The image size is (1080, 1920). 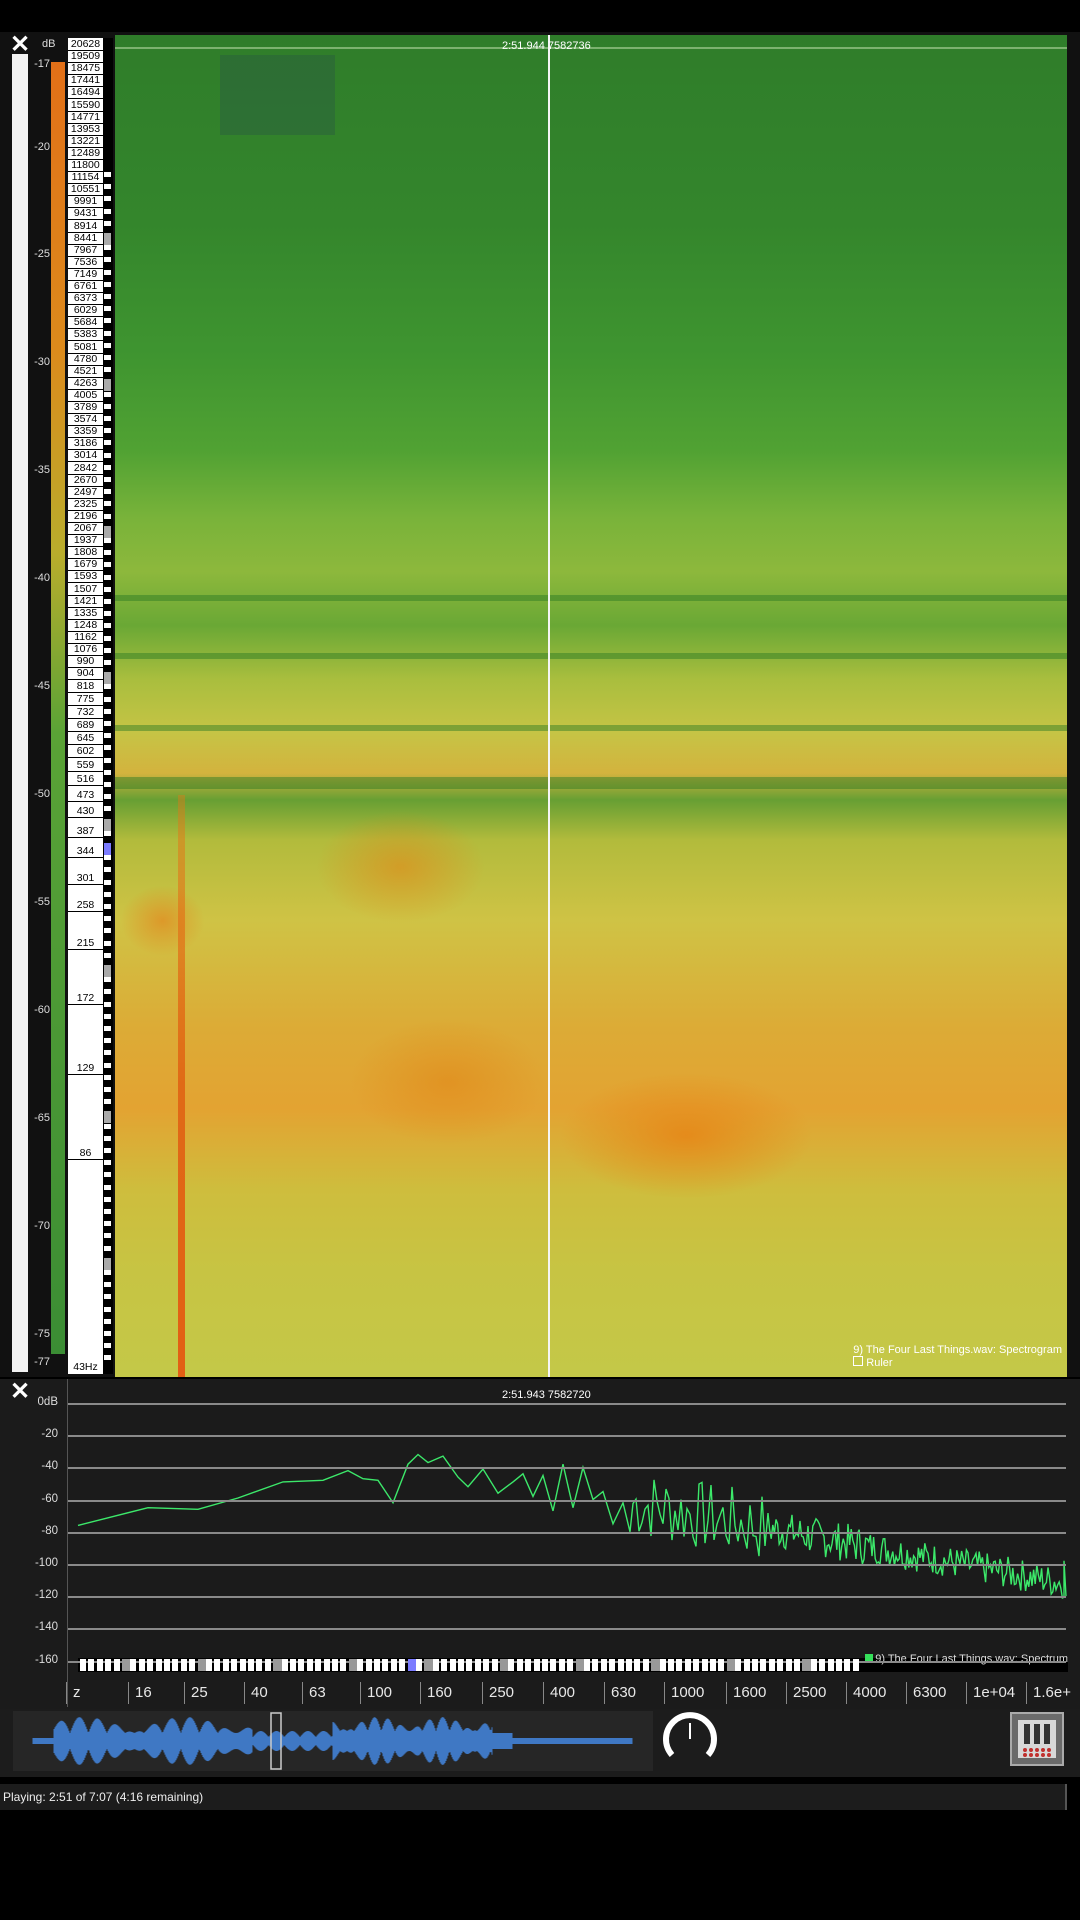 I want to click on playhead-line, so click(x=549, y=706).